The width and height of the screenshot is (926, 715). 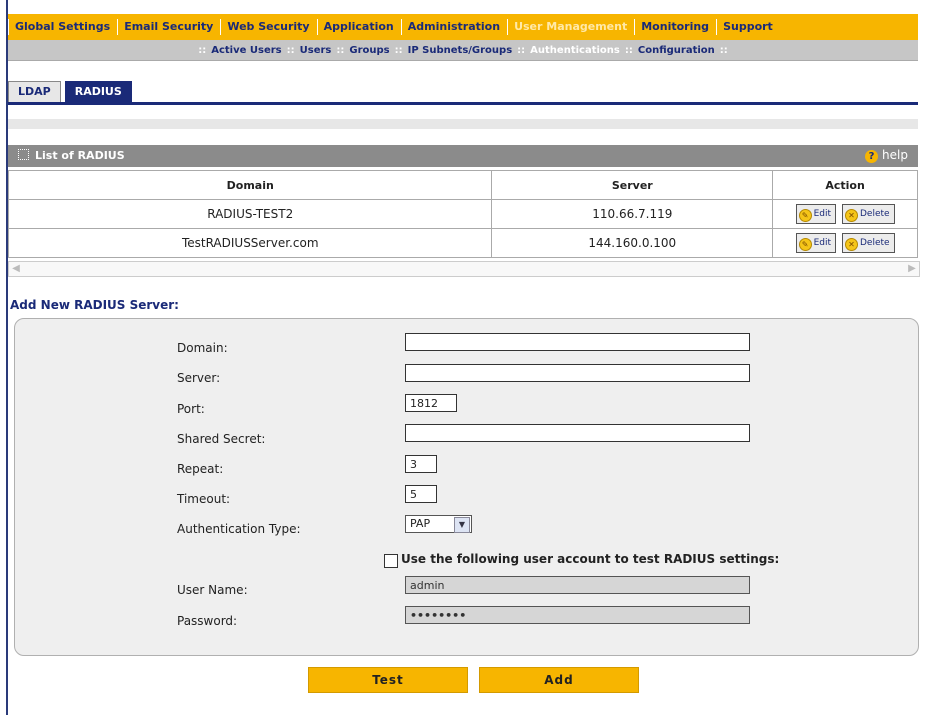 What do you see at coordinates (388, 680) in the screenshot?
I see `test-button: Test` at bounding box center [388, 680].